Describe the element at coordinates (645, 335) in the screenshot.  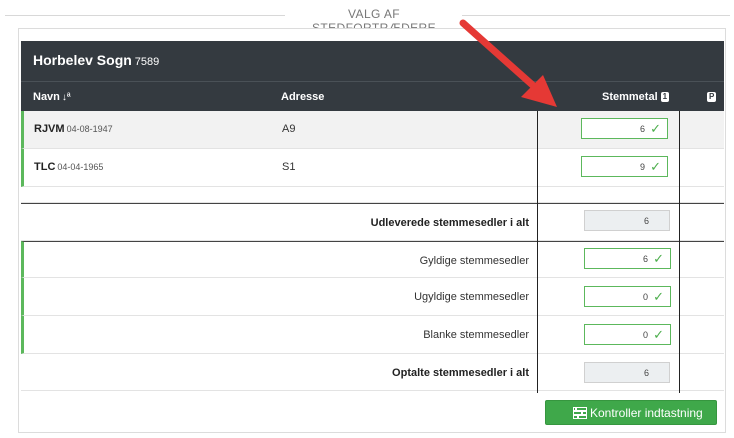
I see `blank-value: 0` at that location.